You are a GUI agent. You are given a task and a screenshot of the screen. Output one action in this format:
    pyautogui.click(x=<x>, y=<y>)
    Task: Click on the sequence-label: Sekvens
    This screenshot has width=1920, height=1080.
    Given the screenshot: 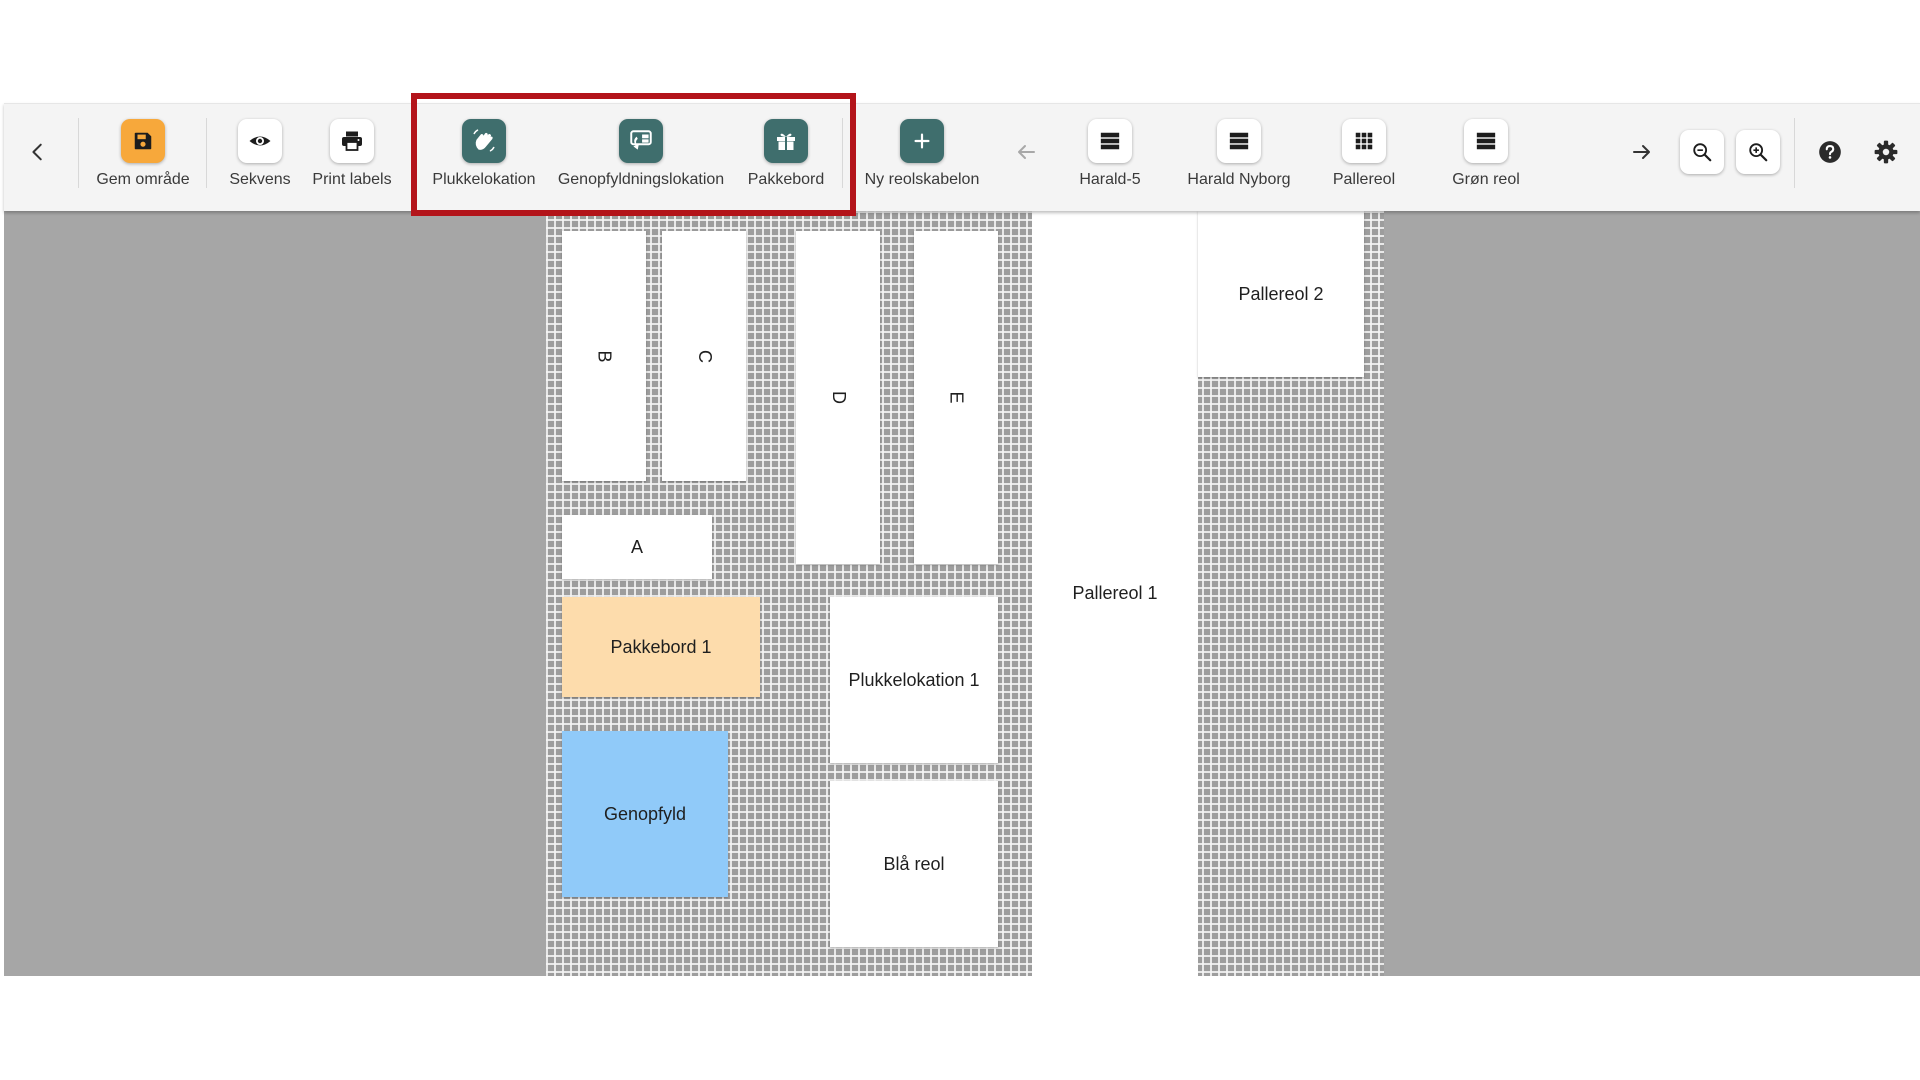 What is the action you would take?
    pyautogui.click(x=260, y=179)
    